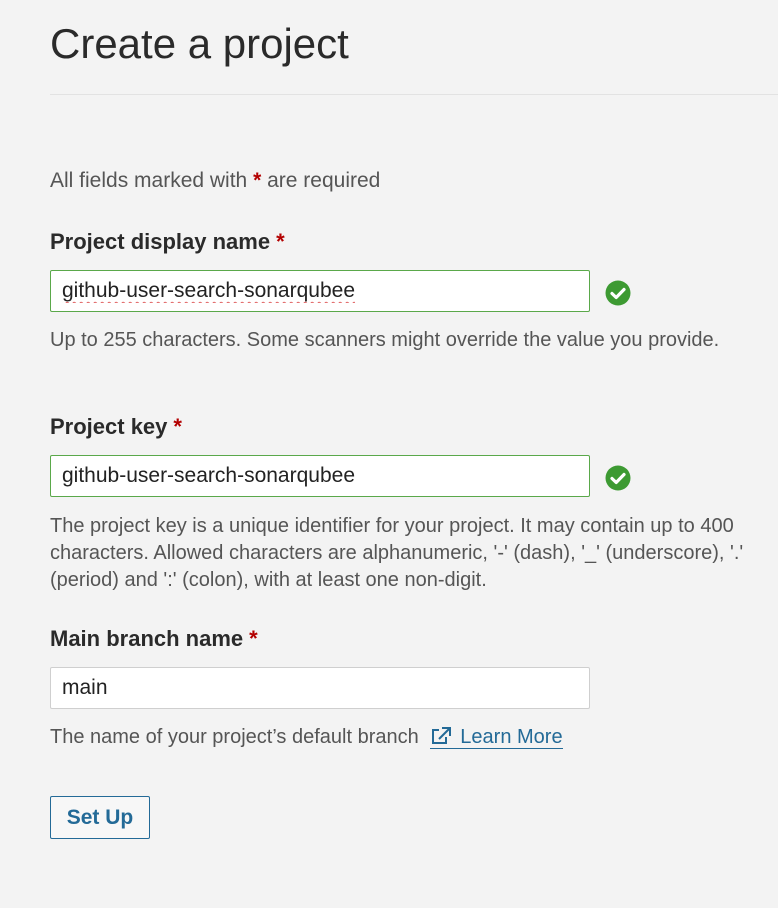 This screenshot has width=778, height=908. I want to click on learn-more-link: Learn More, so click(496, 737).